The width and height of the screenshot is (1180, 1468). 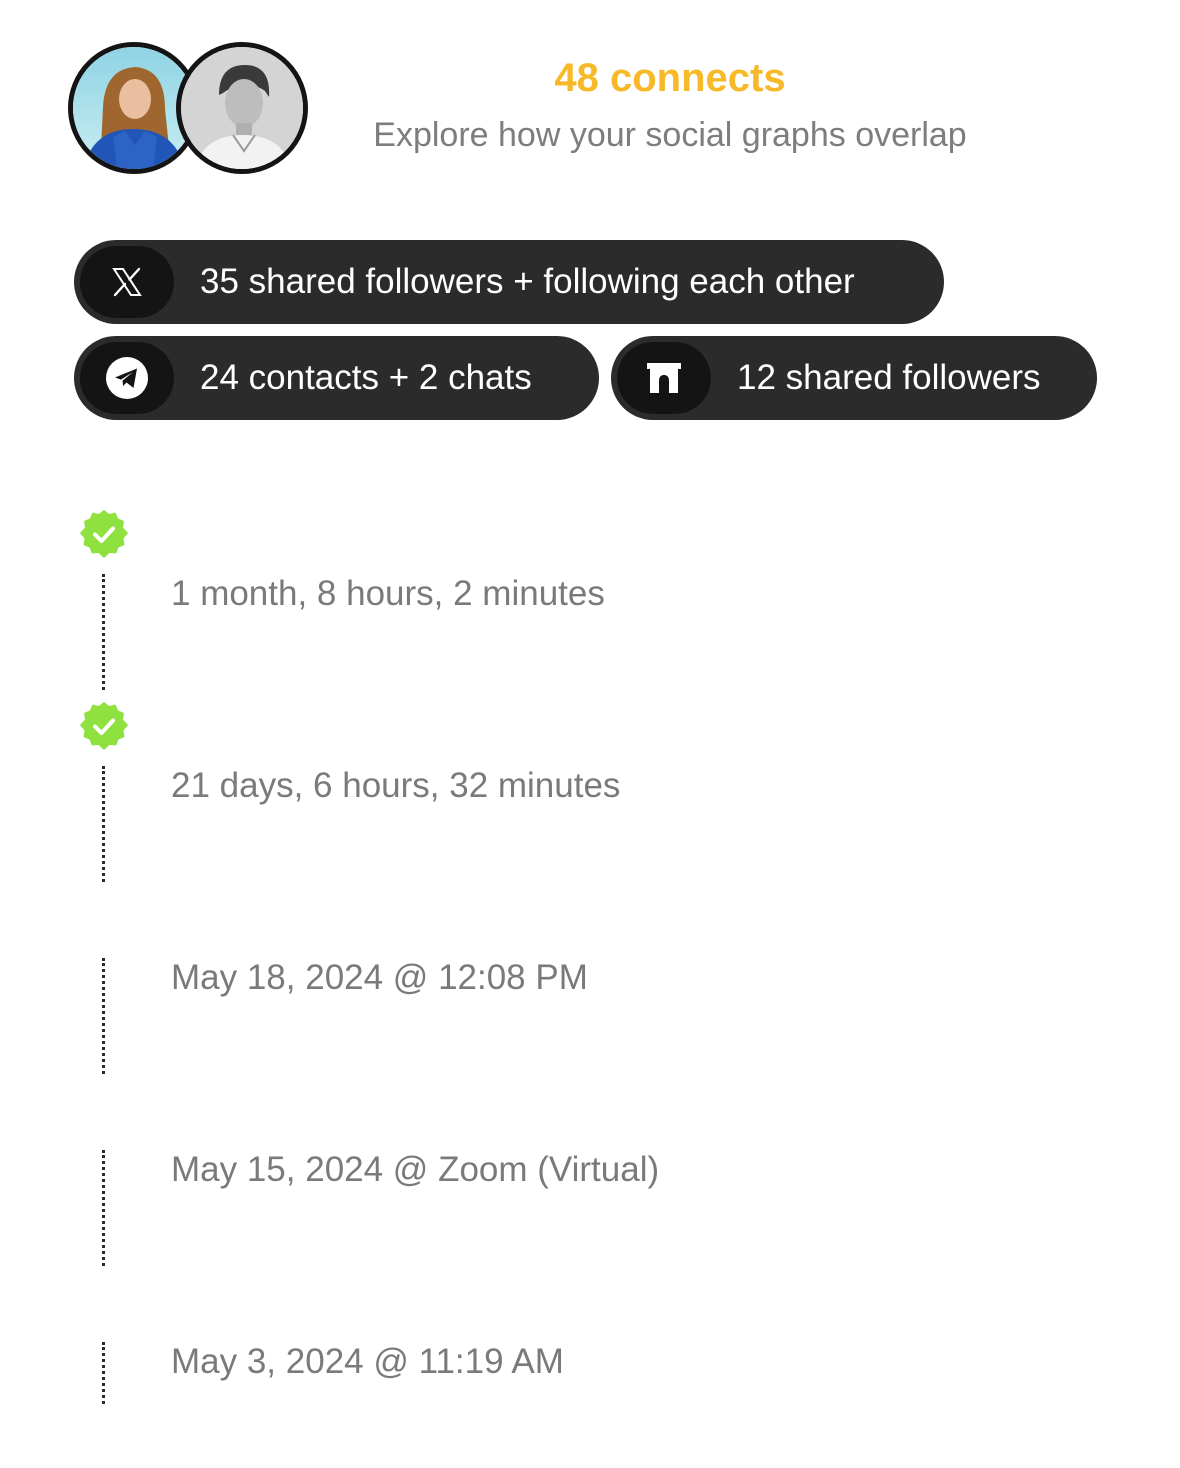 What do you see at coordinates (366, 377) in the screenshot?
I see `telegram-connection-label: 24 contacts + 2 chats` at bounding box center [366, 377].